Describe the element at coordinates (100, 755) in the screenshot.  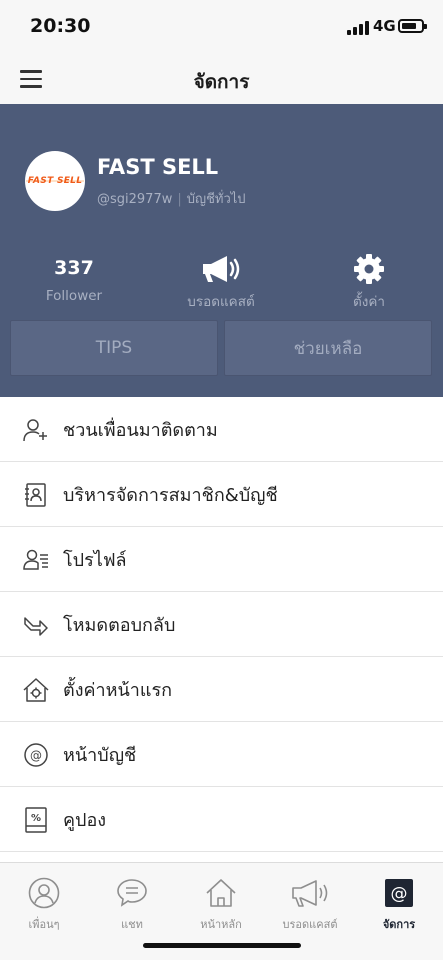
I see `menu-label: หน้าบัญชี` at that location.